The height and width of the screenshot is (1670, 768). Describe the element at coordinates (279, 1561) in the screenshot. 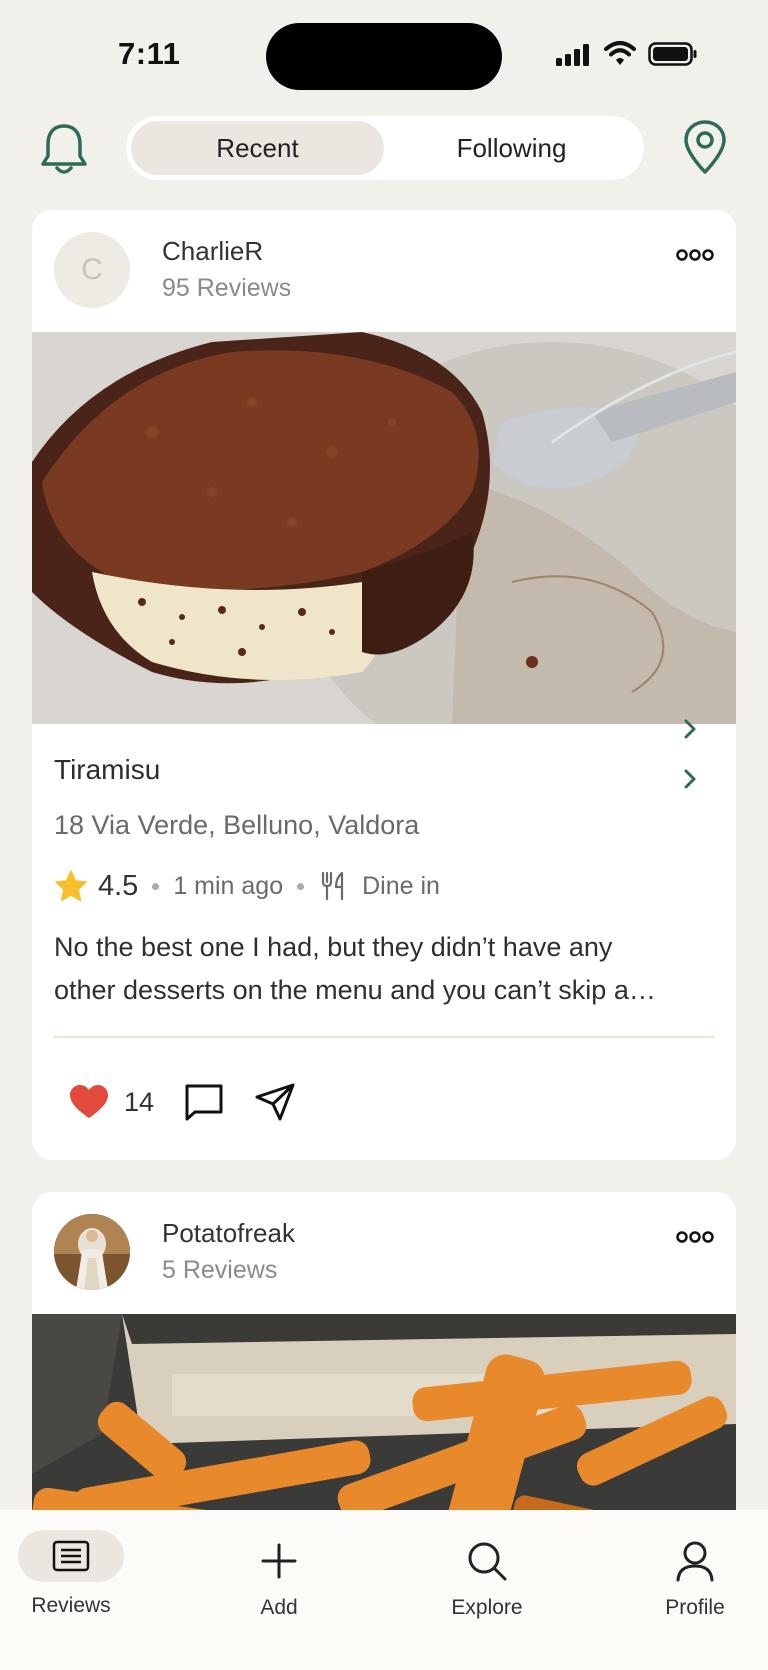

I see `add-icon` at that location.